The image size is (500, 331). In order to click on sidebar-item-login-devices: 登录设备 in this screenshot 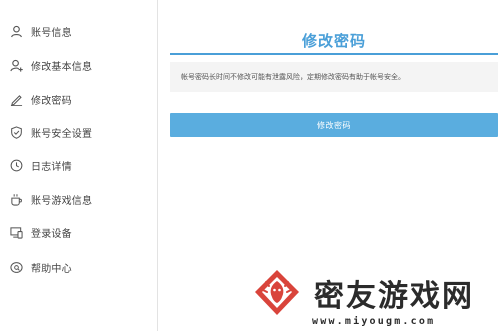, I will do `click(41, 232)`.